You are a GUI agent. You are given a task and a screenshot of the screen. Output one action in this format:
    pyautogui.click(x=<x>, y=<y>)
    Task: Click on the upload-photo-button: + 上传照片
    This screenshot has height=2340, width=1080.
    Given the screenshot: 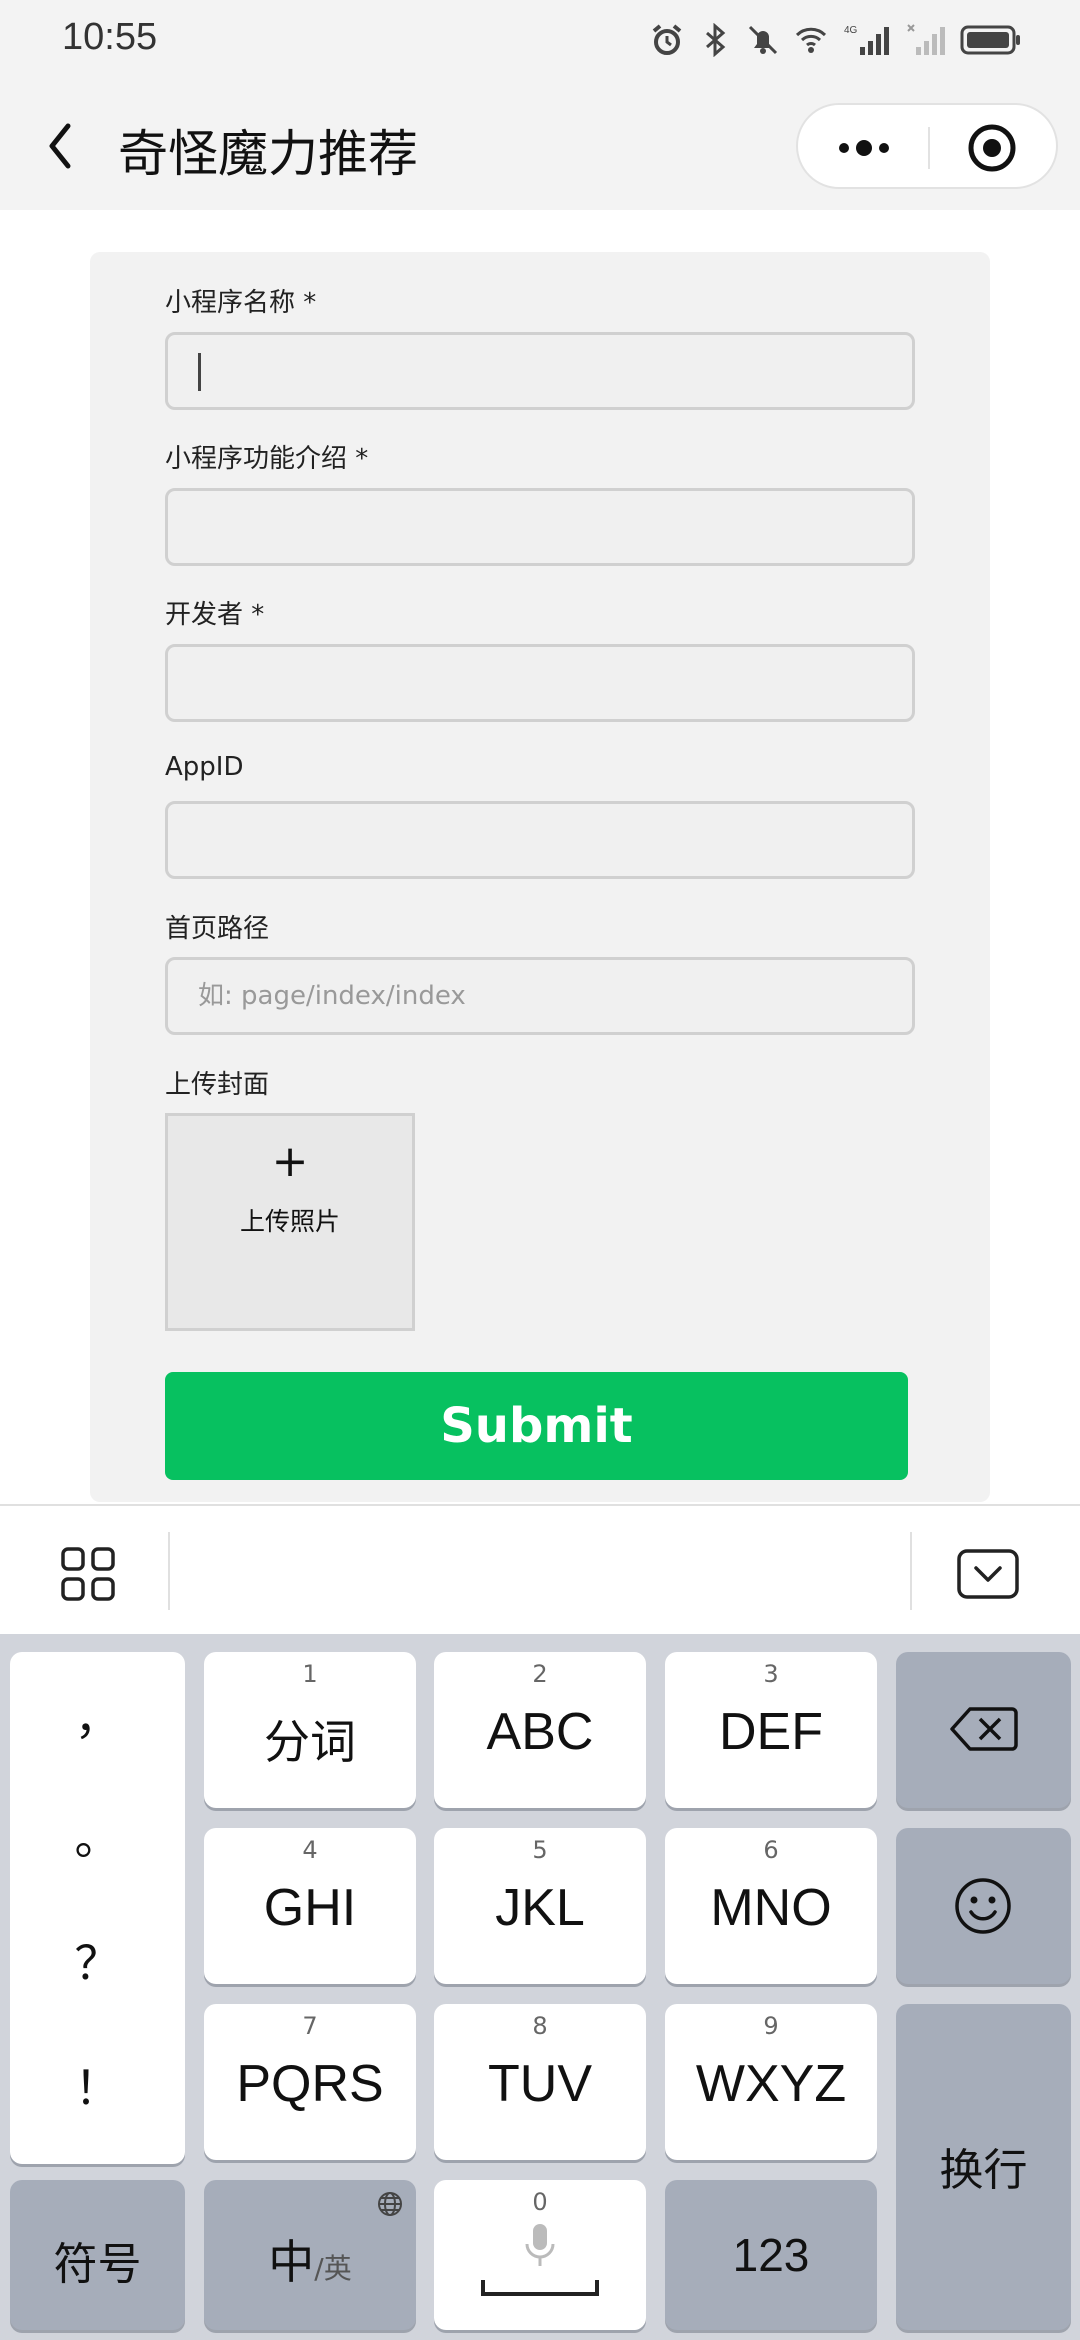 What is the action you would take?
    pyautogui.click(x=290, y=1222)
    